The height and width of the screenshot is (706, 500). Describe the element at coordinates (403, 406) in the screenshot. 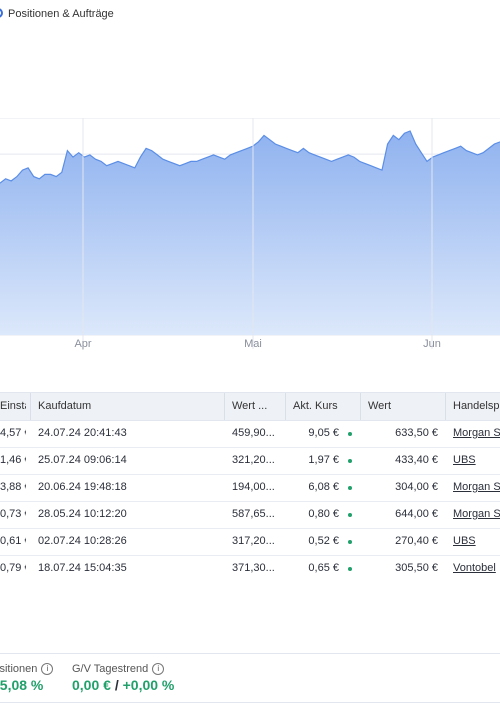

I see `col-header-wert: Wert` at that location.